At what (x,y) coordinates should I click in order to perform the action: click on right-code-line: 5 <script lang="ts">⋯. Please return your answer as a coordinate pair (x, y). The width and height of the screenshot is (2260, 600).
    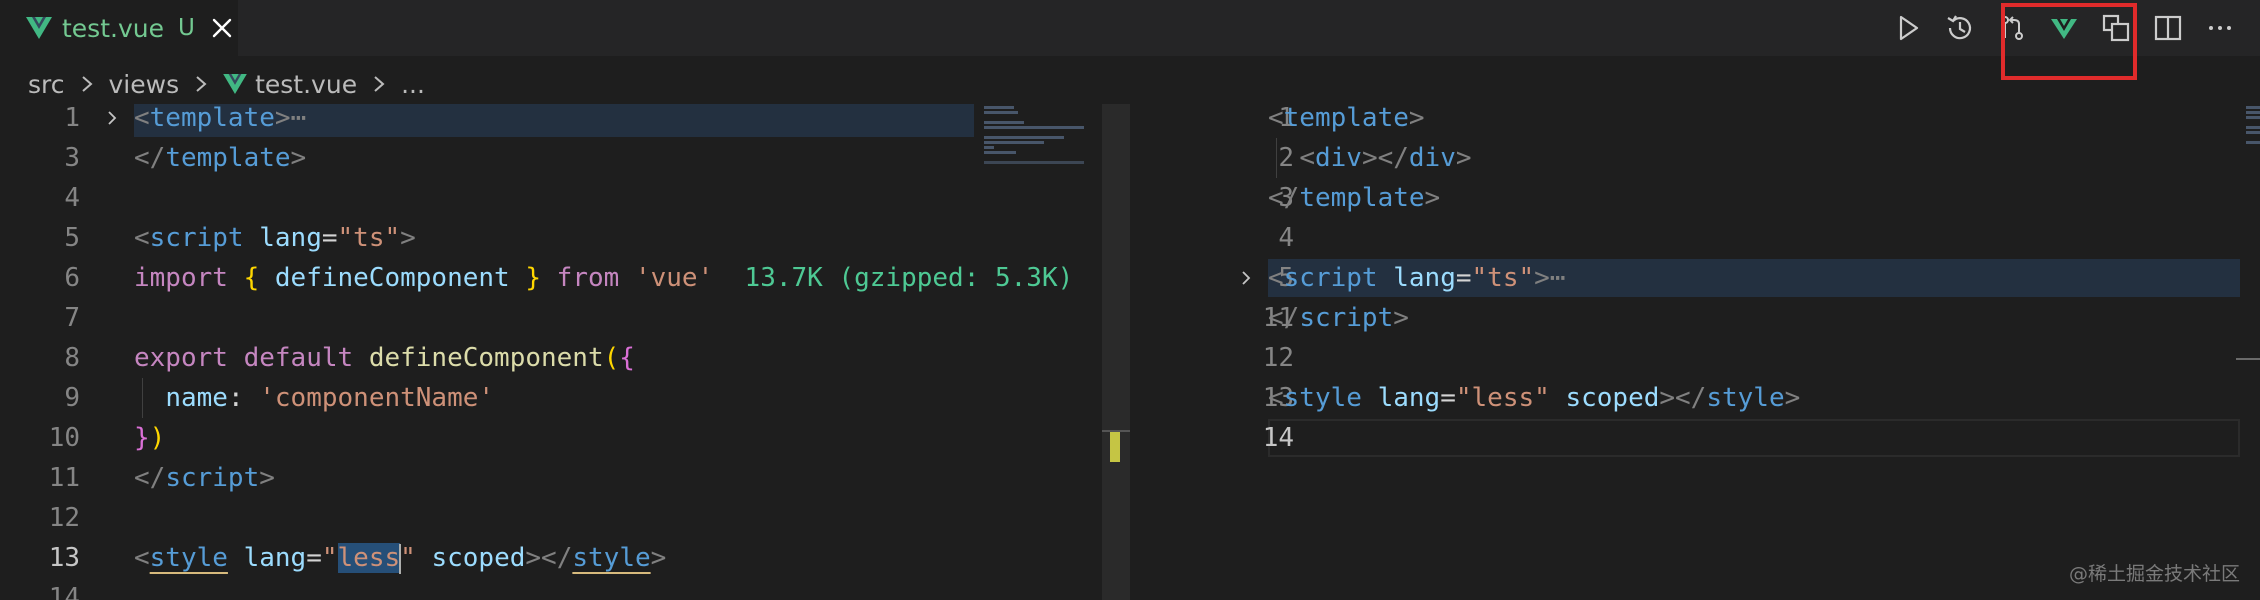
    Looking at the image, I should click on (1695, 278).